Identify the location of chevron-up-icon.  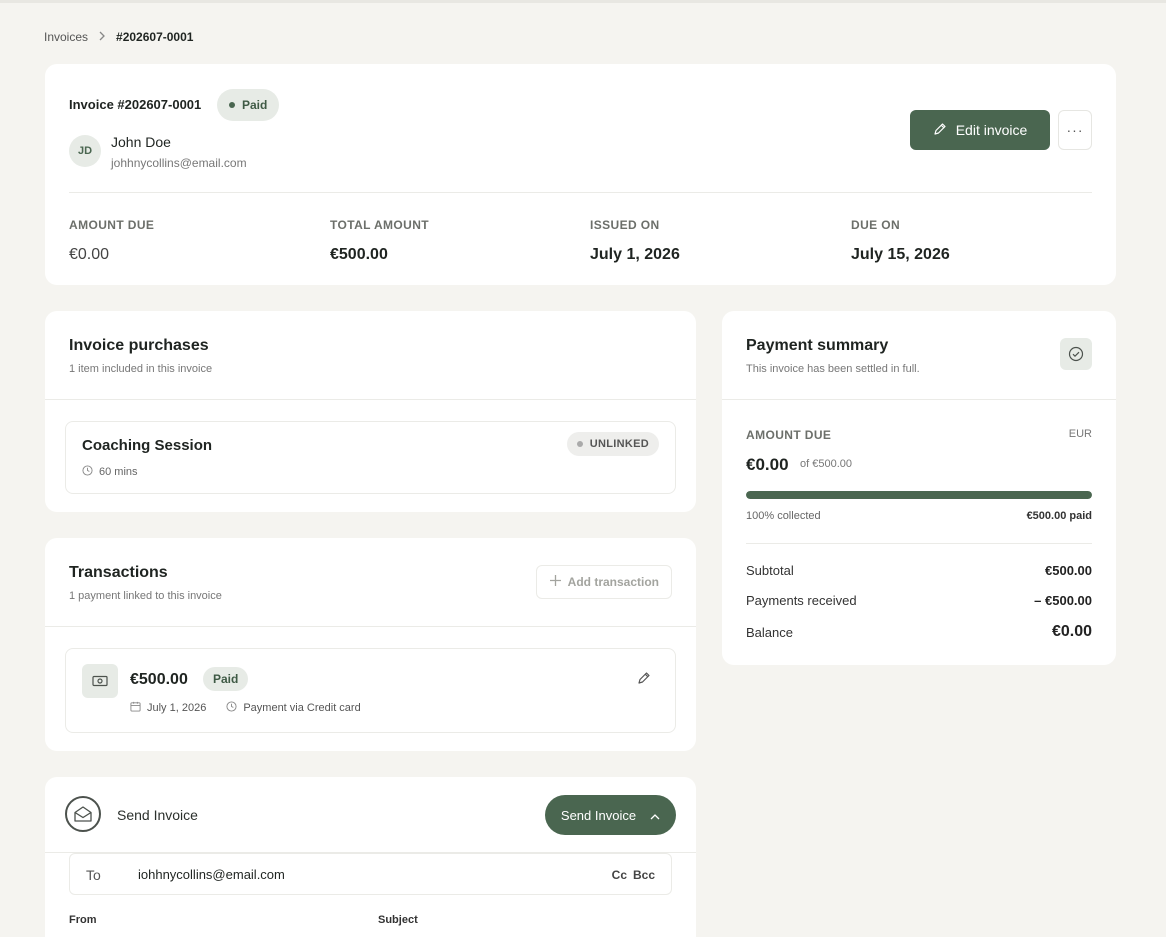
(655, 815).